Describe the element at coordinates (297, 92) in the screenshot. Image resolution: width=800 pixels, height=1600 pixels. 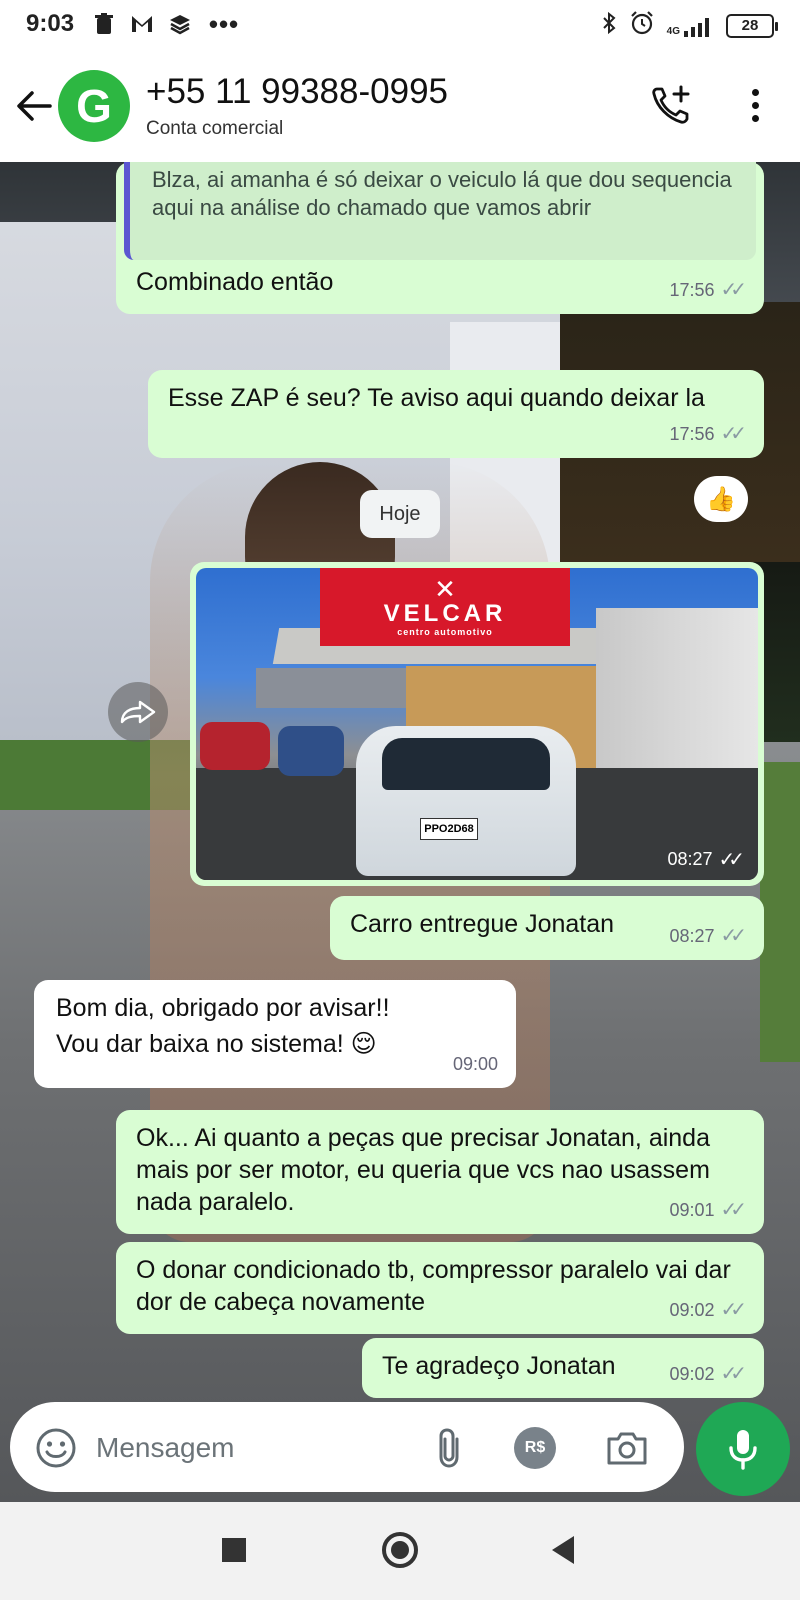
I see `contact-title: +55 11 99388-0995` at that location.